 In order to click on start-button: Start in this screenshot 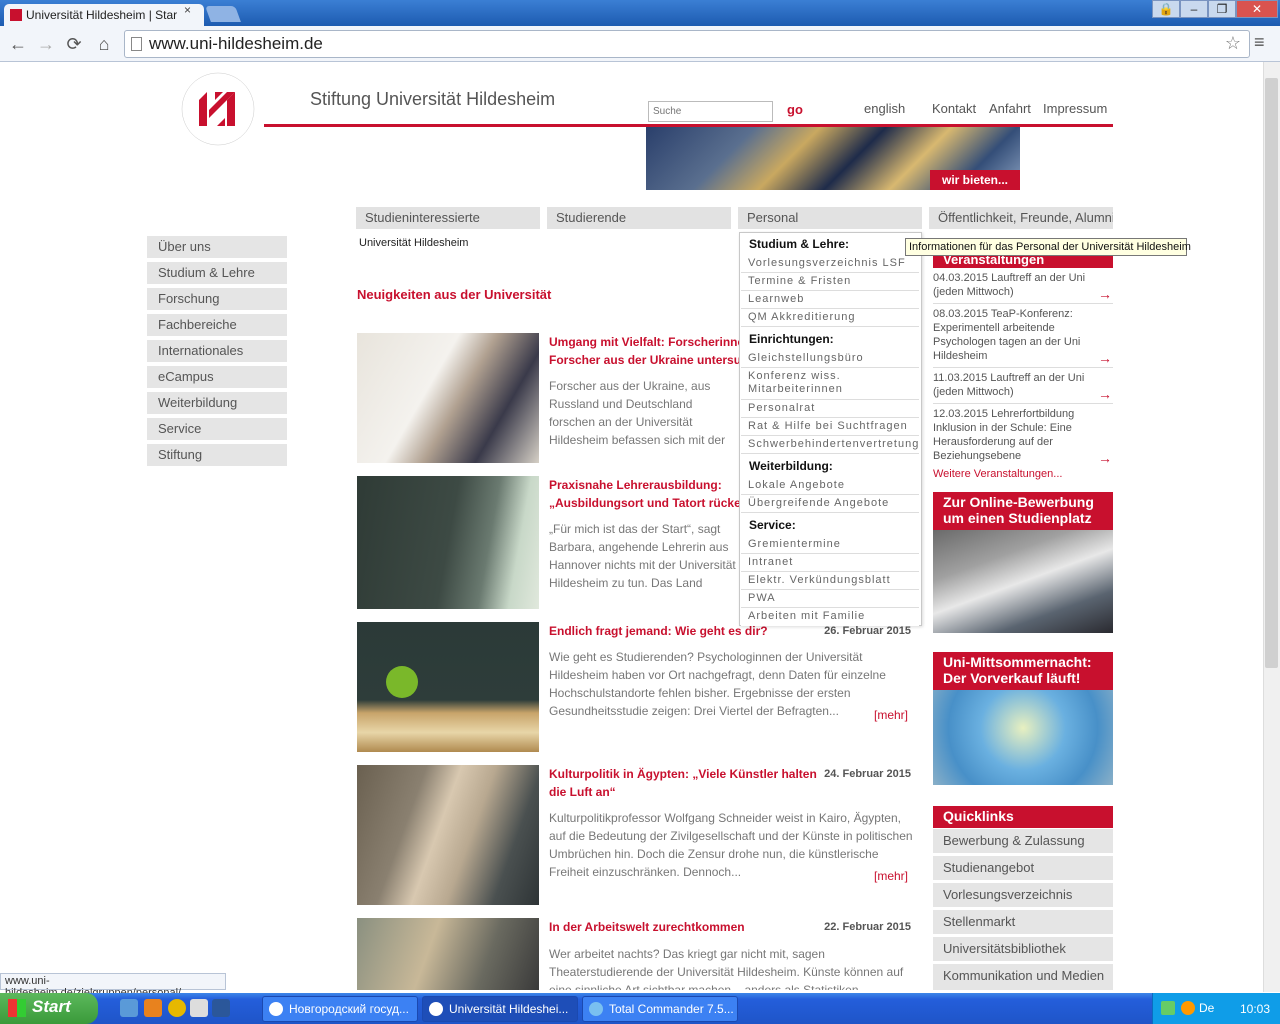, I will do `click(49, 1008)`.